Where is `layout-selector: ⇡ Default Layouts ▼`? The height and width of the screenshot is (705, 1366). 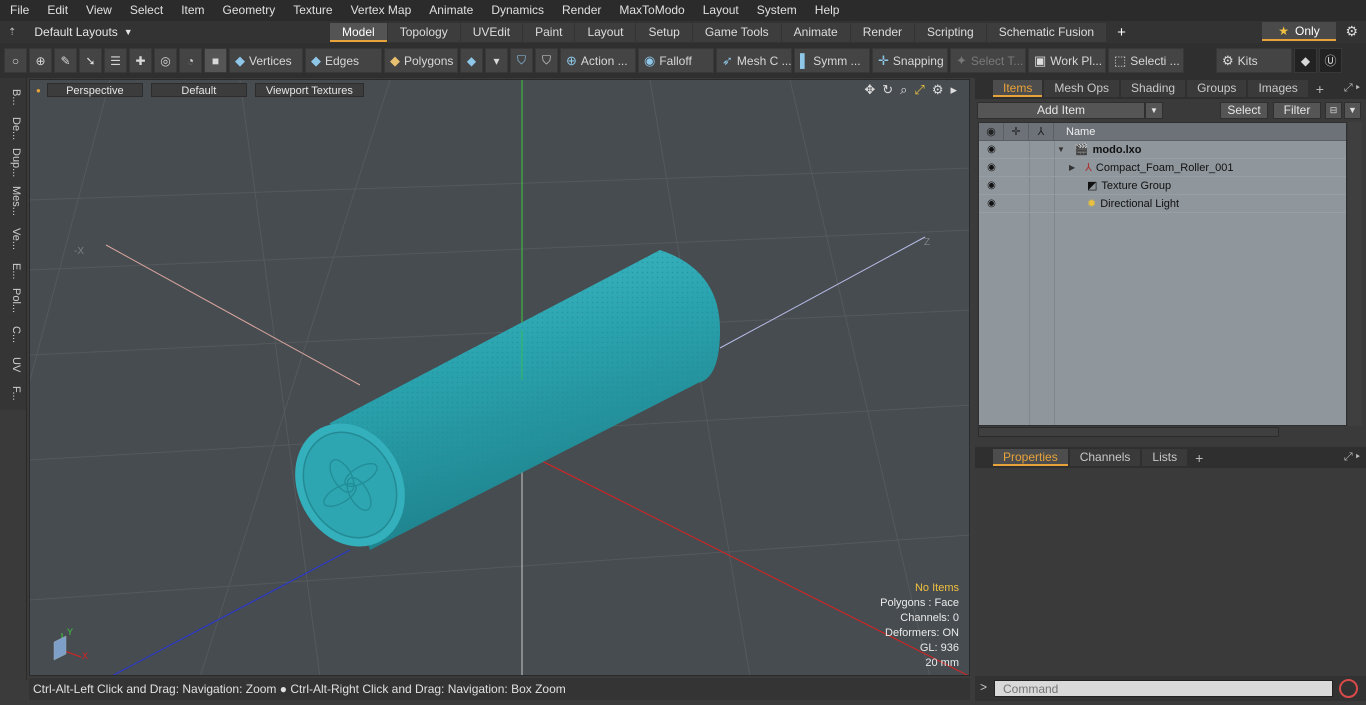 layout-selector: ⇡ Default Layouts ▼ is located at coordinates (165, 32).